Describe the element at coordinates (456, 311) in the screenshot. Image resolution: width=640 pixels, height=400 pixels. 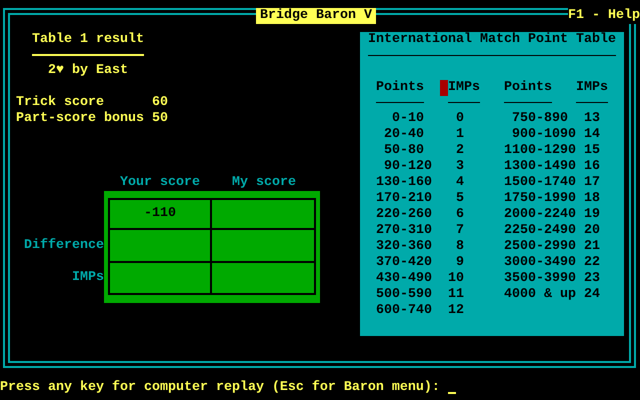
I see `table-cell: 12` at that location.